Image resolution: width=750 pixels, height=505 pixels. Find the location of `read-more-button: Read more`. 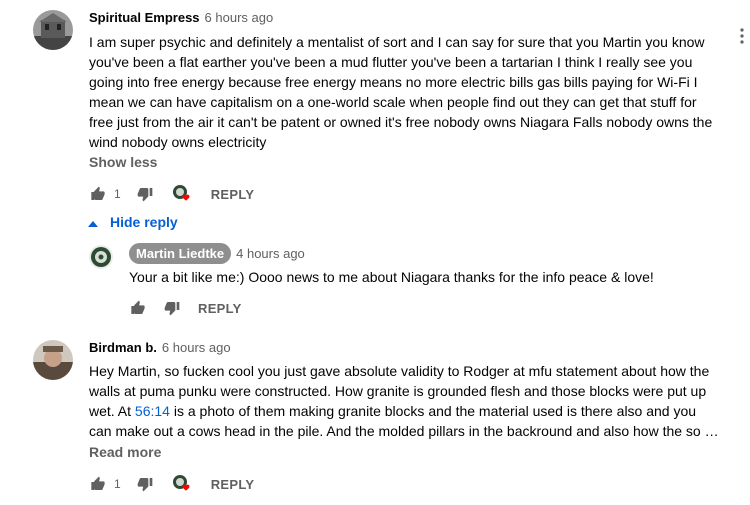

read-more-button: Read more is located at coordinates (125, 452).